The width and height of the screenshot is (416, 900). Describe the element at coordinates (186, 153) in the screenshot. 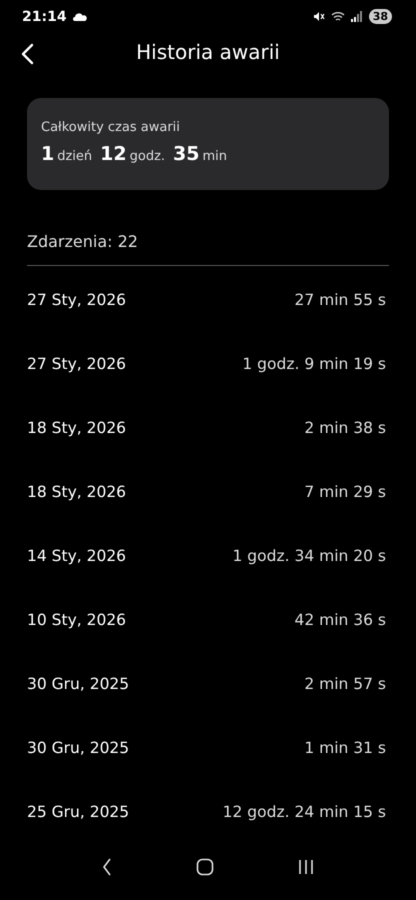

I see `total-value: 35` at that location.